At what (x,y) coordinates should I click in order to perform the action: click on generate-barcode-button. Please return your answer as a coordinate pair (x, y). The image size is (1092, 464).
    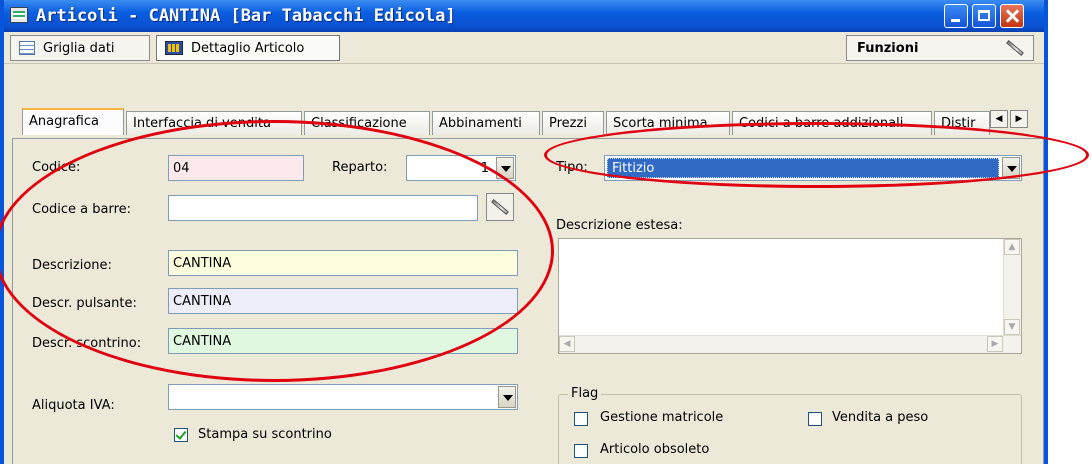
    Looking at the image, I should click on (500, 207).